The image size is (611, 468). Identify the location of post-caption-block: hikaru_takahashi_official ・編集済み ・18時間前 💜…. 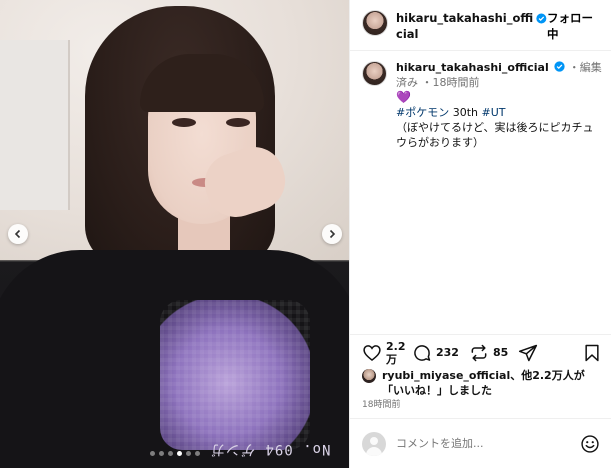
(480, 100).